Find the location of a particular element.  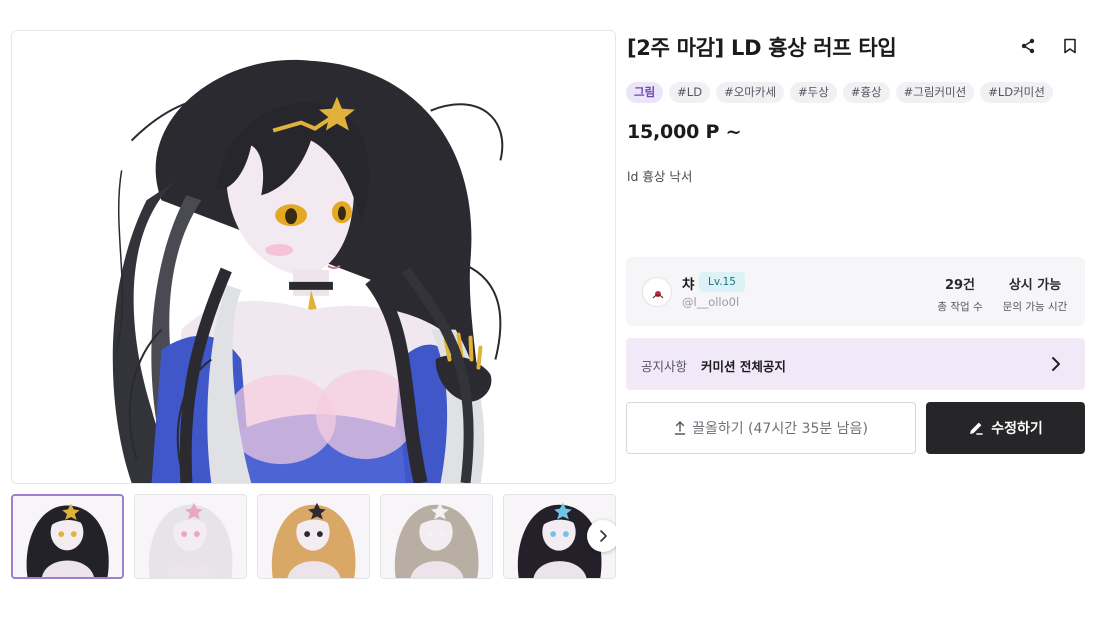

tag-chip: 그림 is located at coordinates (645, 92).